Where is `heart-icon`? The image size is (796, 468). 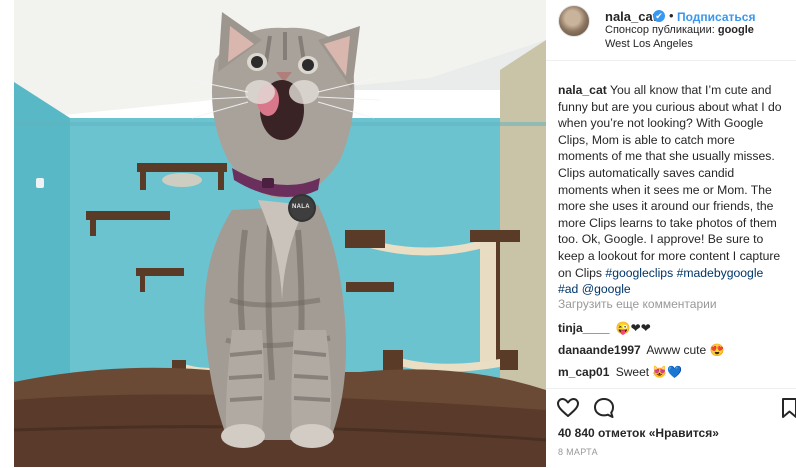 heart-icon is located at coordinates (568, 408).